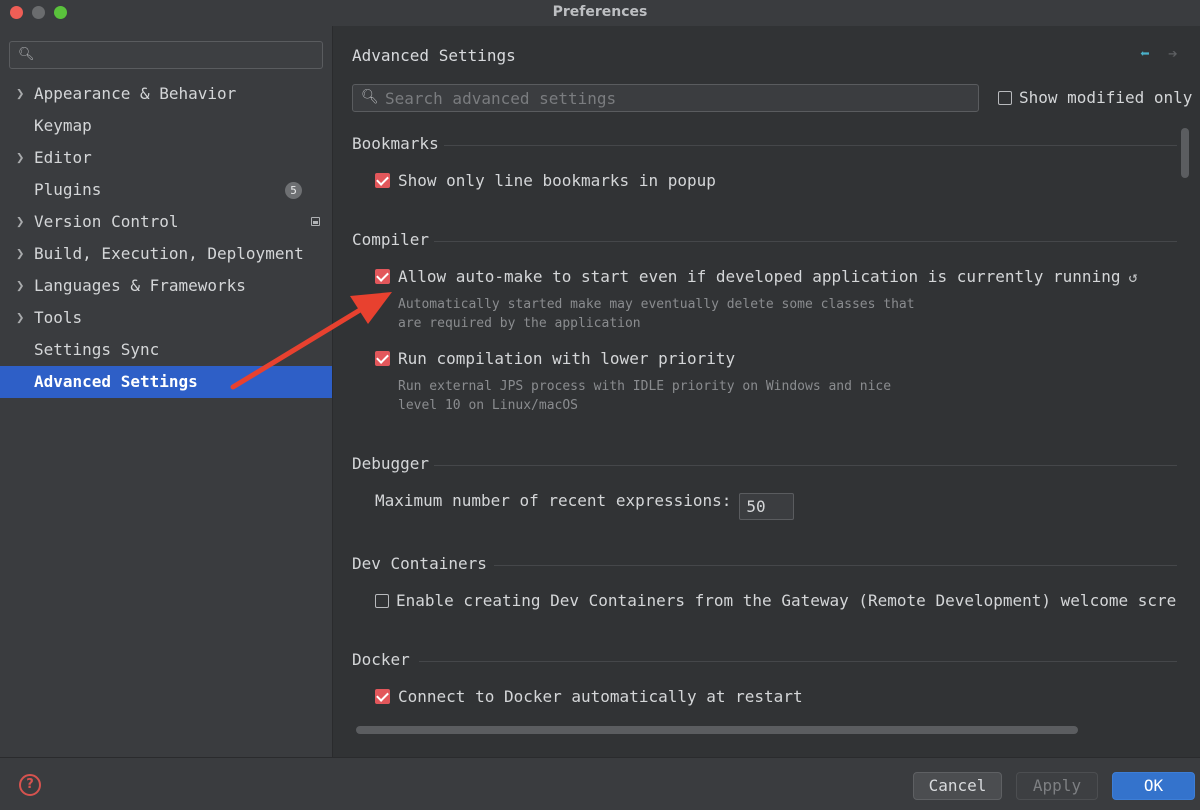  I want to click on sidebar-item-keymap: Keymap, so click(166, 126).